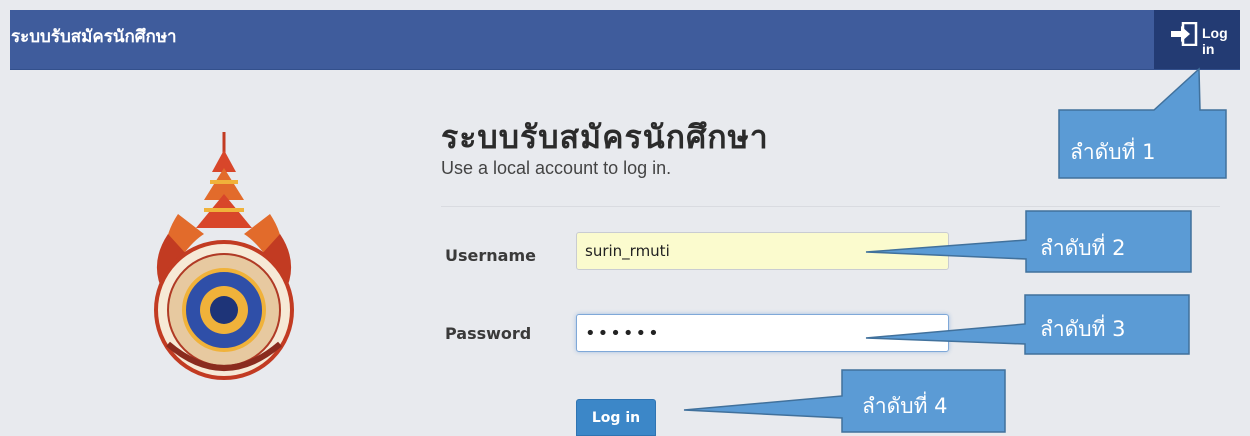 Image resolution: width=1250 pixels, height=436 pixels. I want to click on callout-step-4: ลำดับที่ 4, so click(844, 401).